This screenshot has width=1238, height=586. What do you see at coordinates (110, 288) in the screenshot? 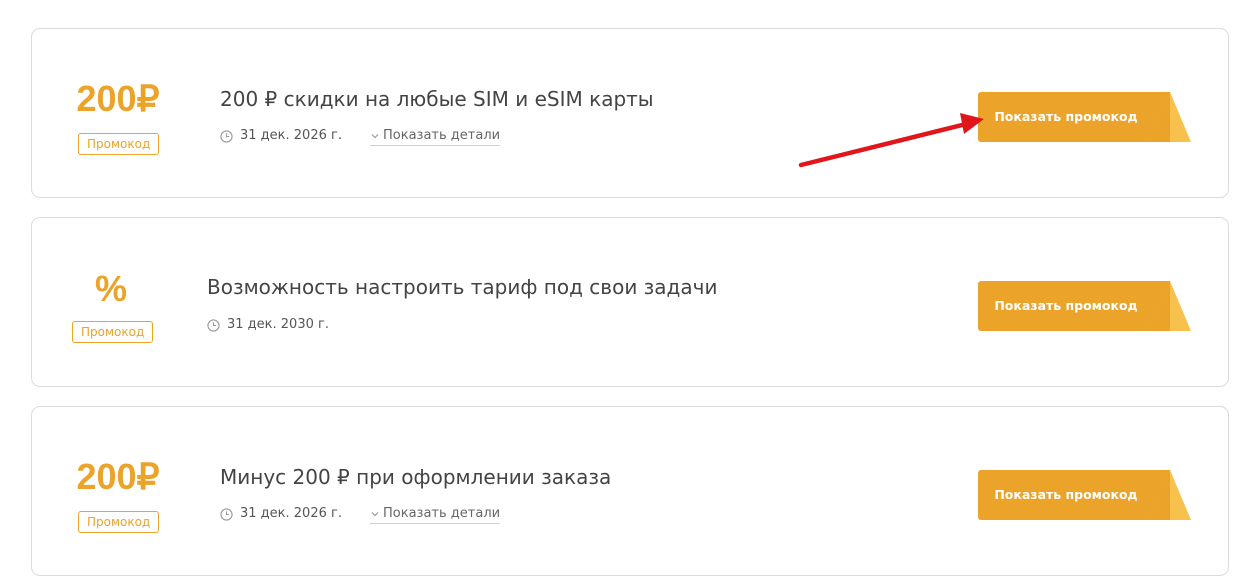
I see `offer-amount: %` at bounding box center [110, 288].